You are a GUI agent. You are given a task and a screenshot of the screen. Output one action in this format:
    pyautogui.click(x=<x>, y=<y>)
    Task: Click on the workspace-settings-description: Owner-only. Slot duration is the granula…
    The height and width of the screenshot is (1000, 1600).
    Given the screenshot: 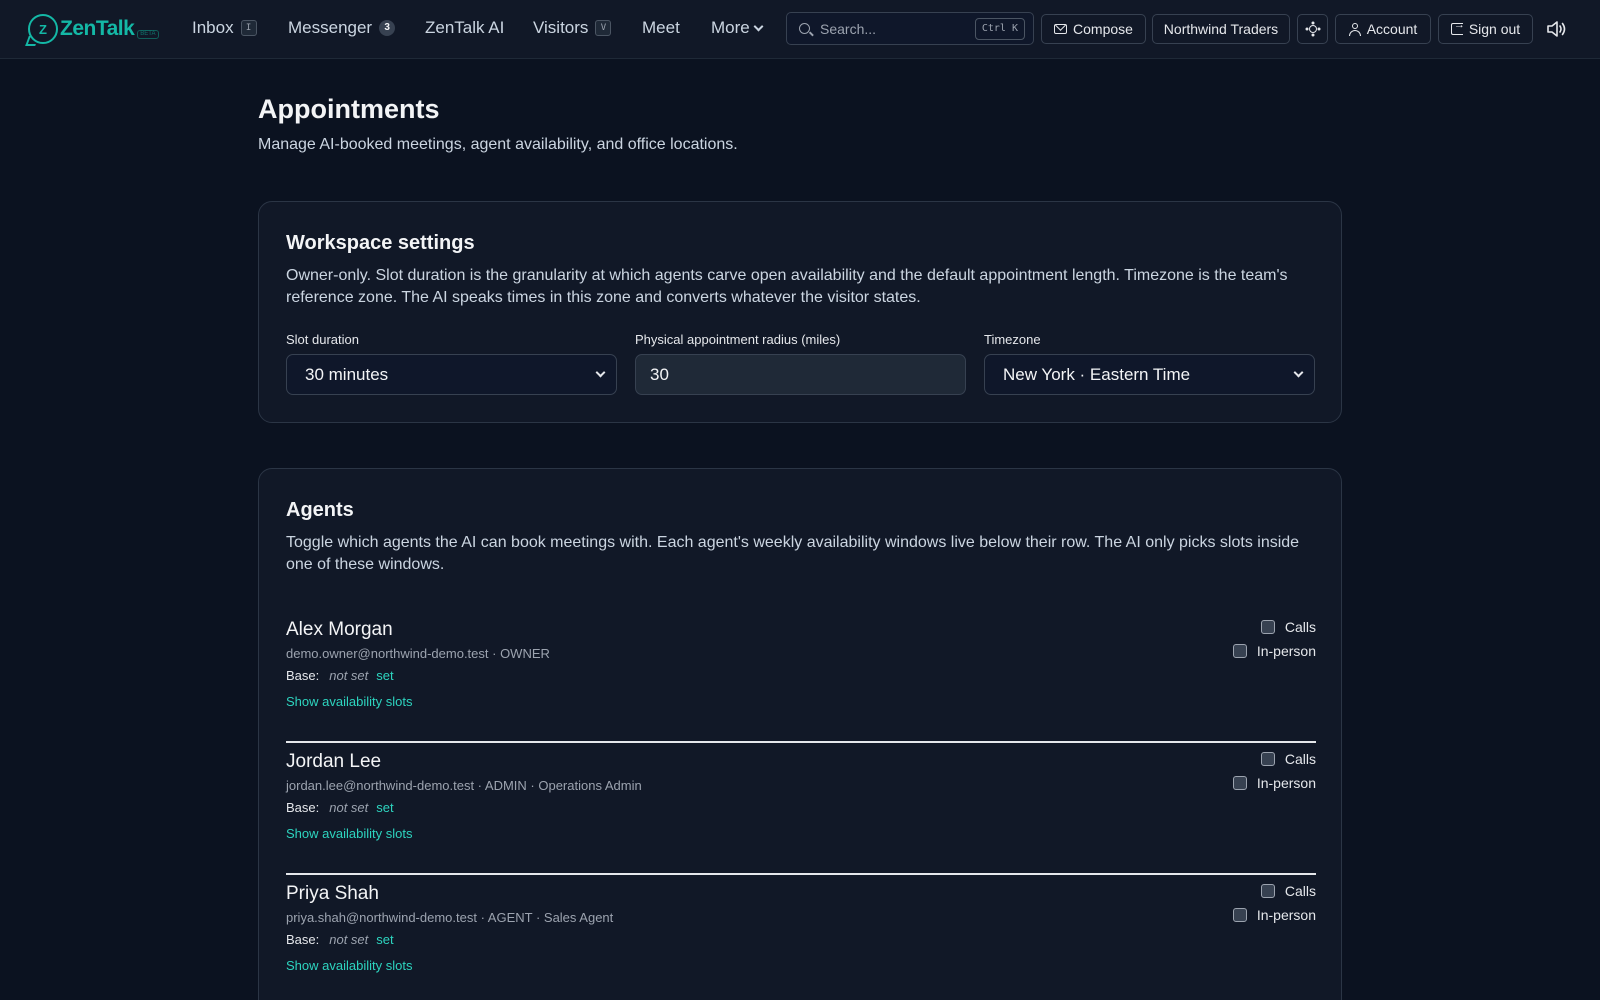 What is the action you would take?
    pyautogui.click(x=787, y=286)
    